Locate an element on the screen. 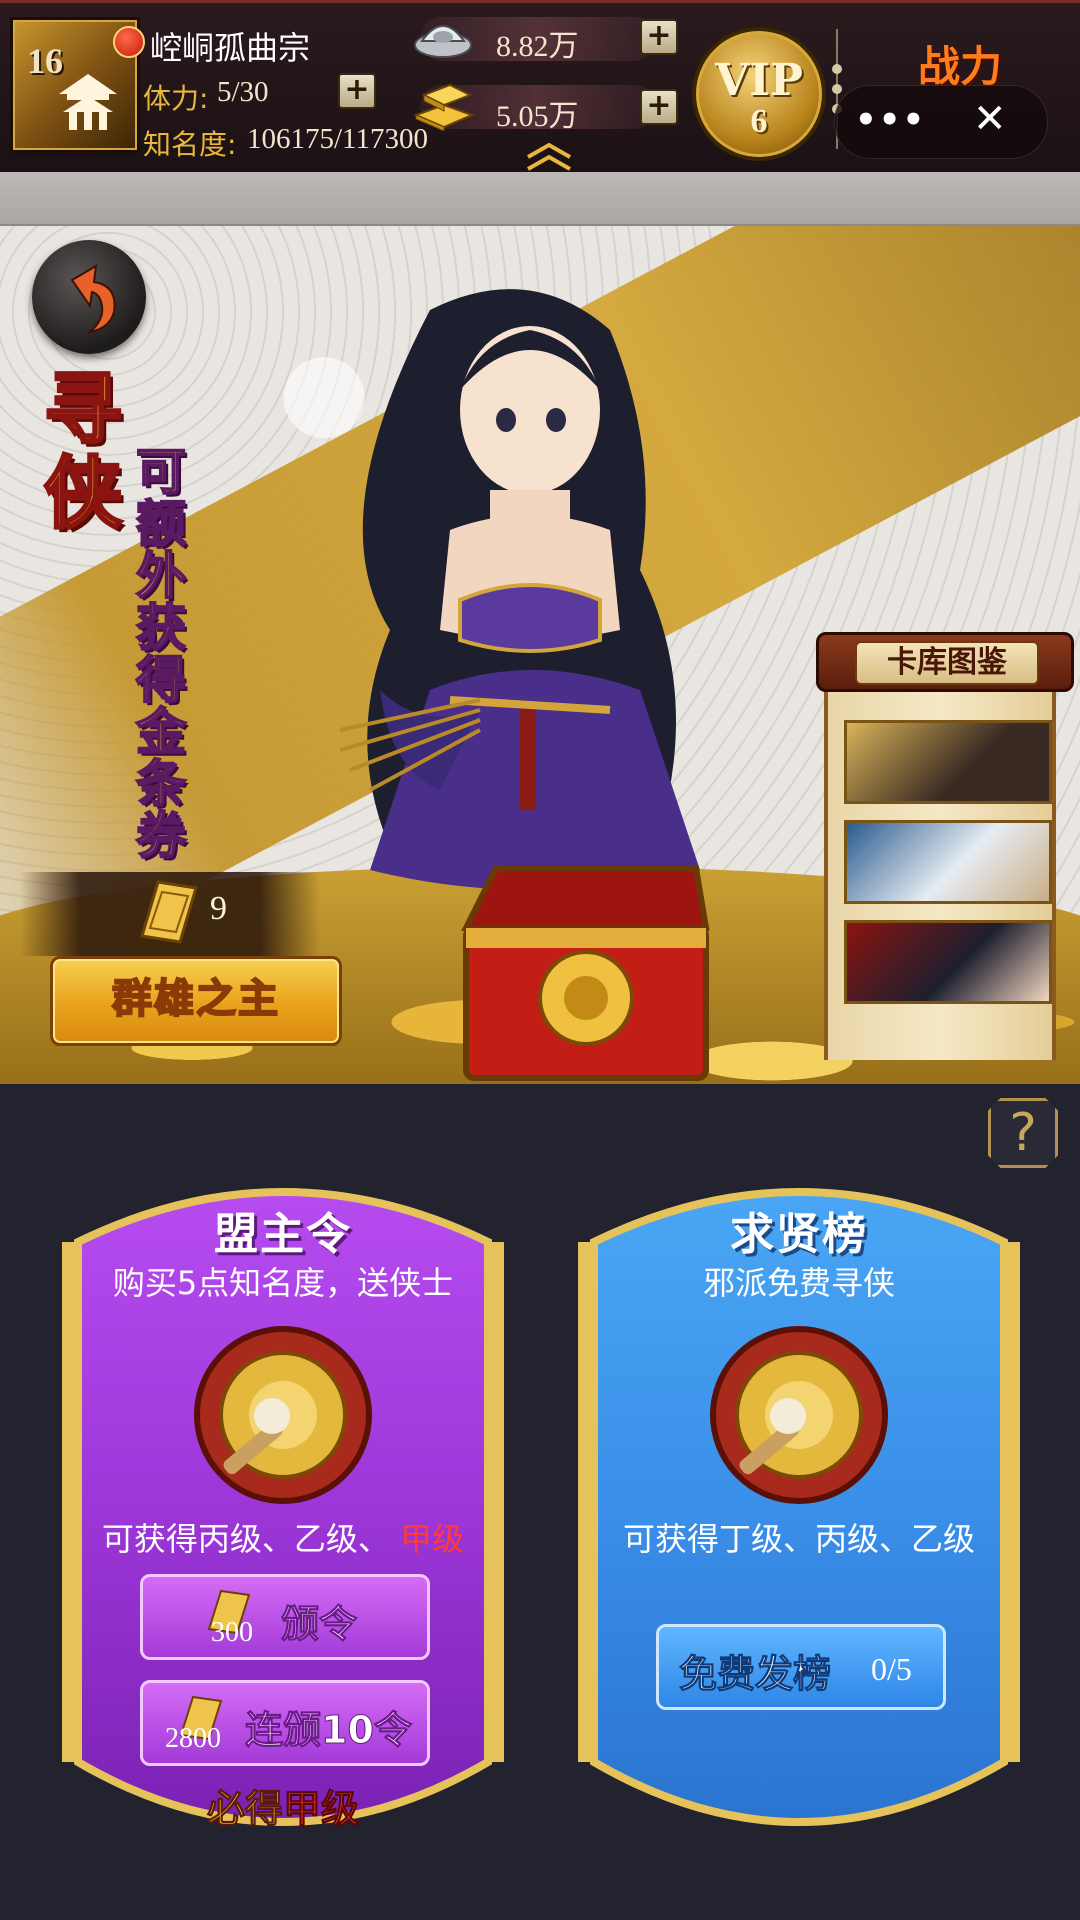  banner-title: 寻侠 is located at coordinates (83, 452).